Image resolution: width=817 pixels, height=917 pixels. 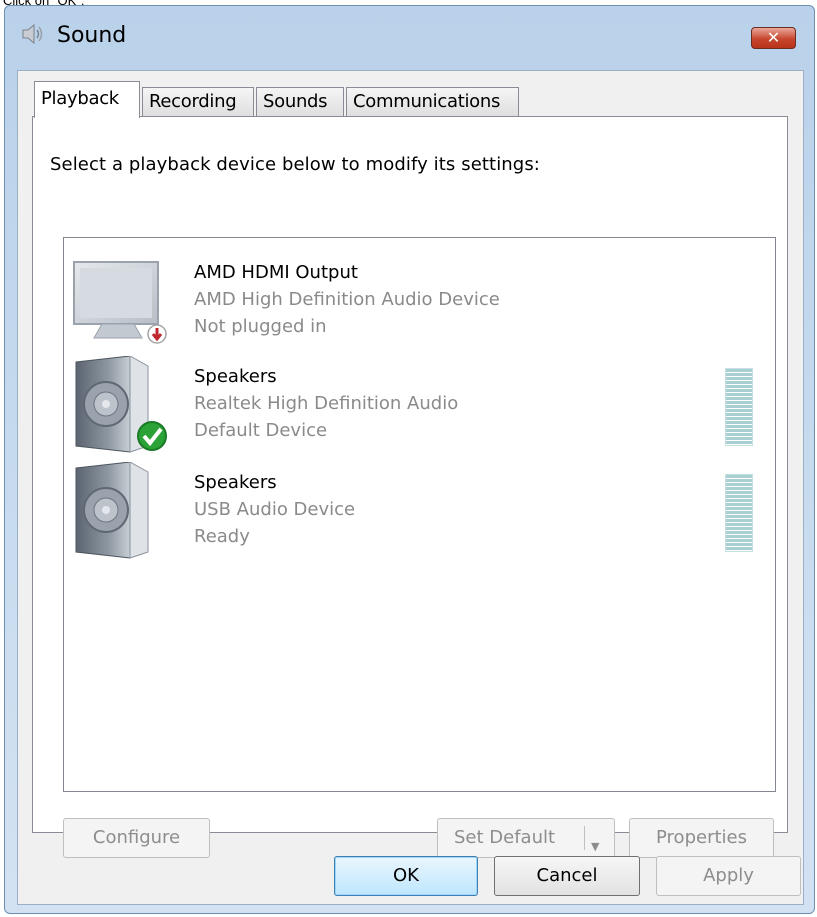 I want to click on tab-recording: Recording, so click(x=198, y=102).